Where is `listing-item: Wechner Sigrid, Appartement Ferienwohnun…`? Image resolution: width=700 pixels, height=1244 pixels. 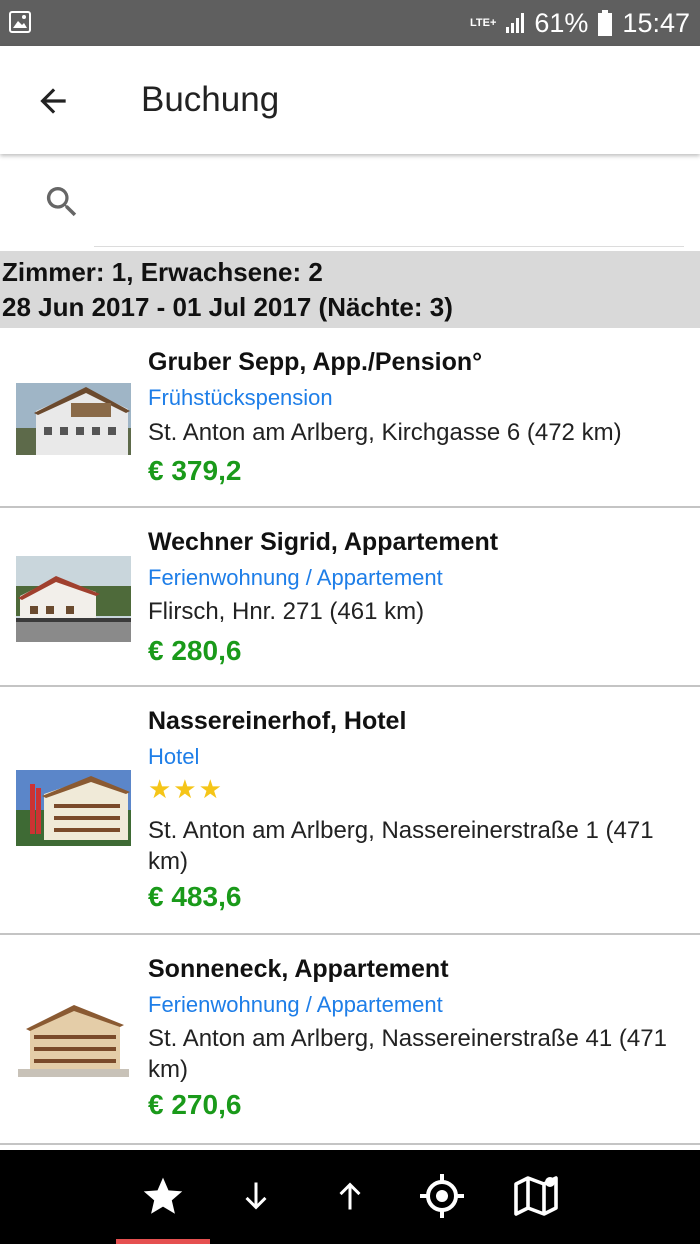
listing-item: Wechner Sigrid, Appartement Ferienwohnun… is located at coordinates (350, 597).